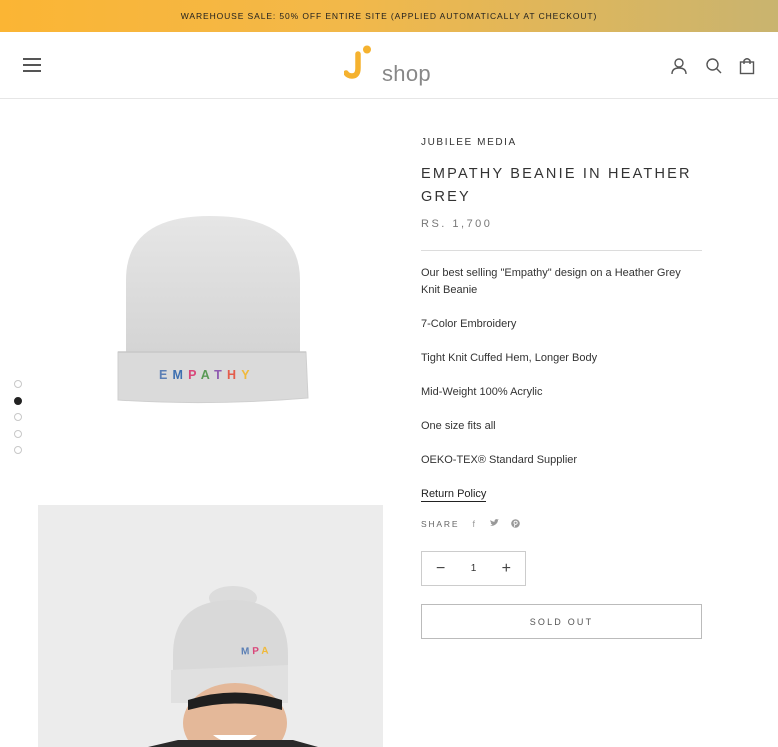 Image resolution: width=778 pixels, height=747 pixels. I want to click on account-icon, so click(679, 66).